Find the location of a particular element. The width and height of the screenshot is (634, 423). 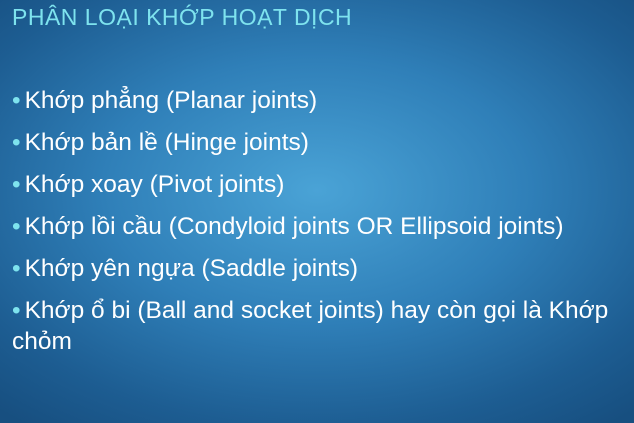

bullet-text: Khớp phẳng (Planar joints) is located at coordinates (171, 100).